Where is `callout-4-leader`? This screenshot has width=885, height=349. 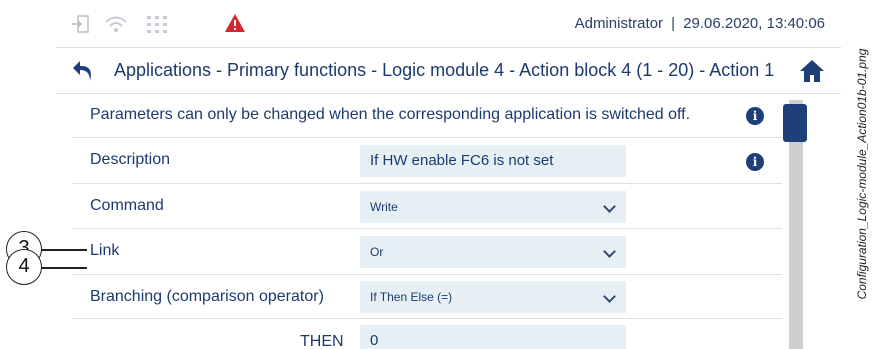
callout-4-leader is located at coordinates (63, 268).